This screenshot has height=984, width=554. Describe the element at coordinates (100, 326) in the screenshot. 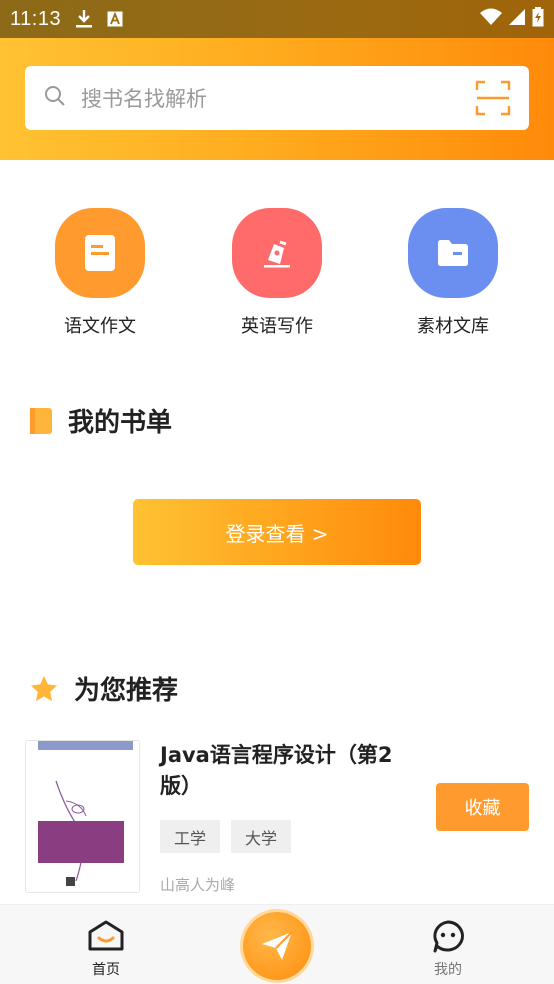

I see `category-label: 语文作文` at that location.